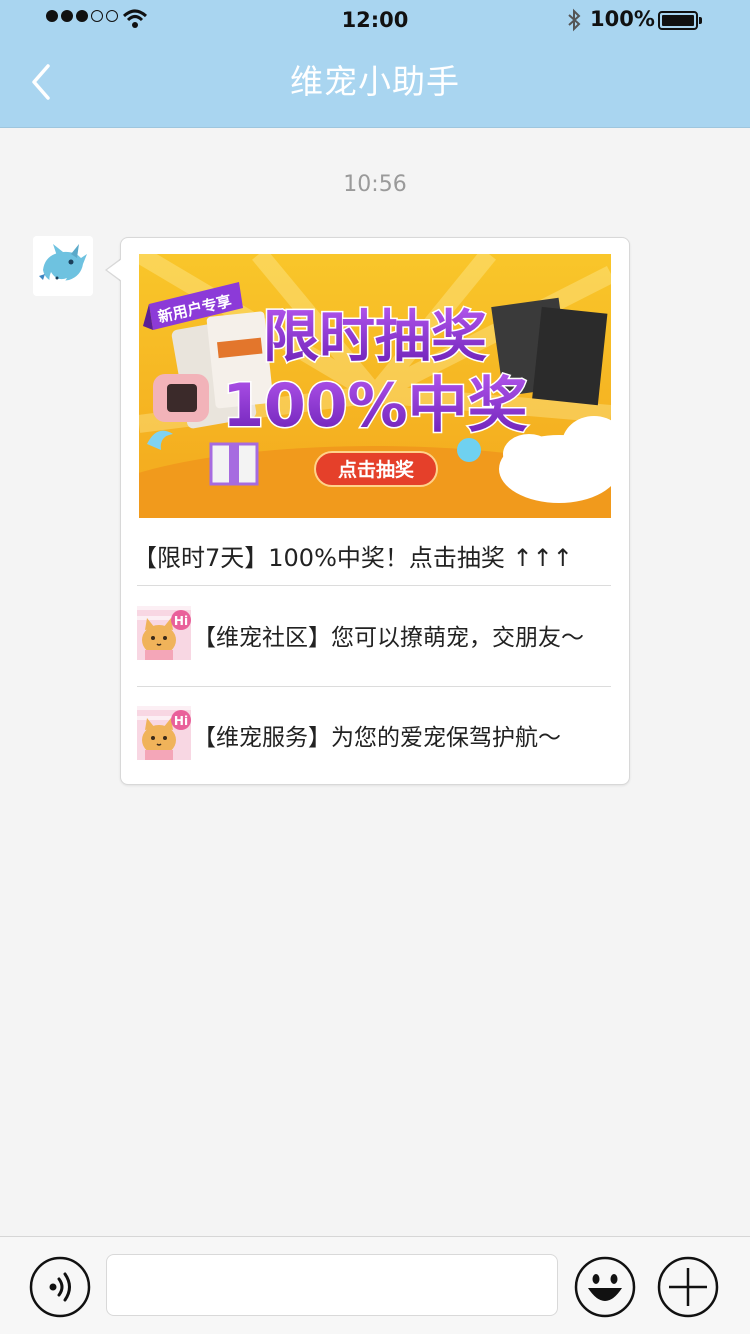  What do you see at coordinates (688, 1287) in the screenshot?
I see `add-attachment-icon` at bounding box center [688, 1287].